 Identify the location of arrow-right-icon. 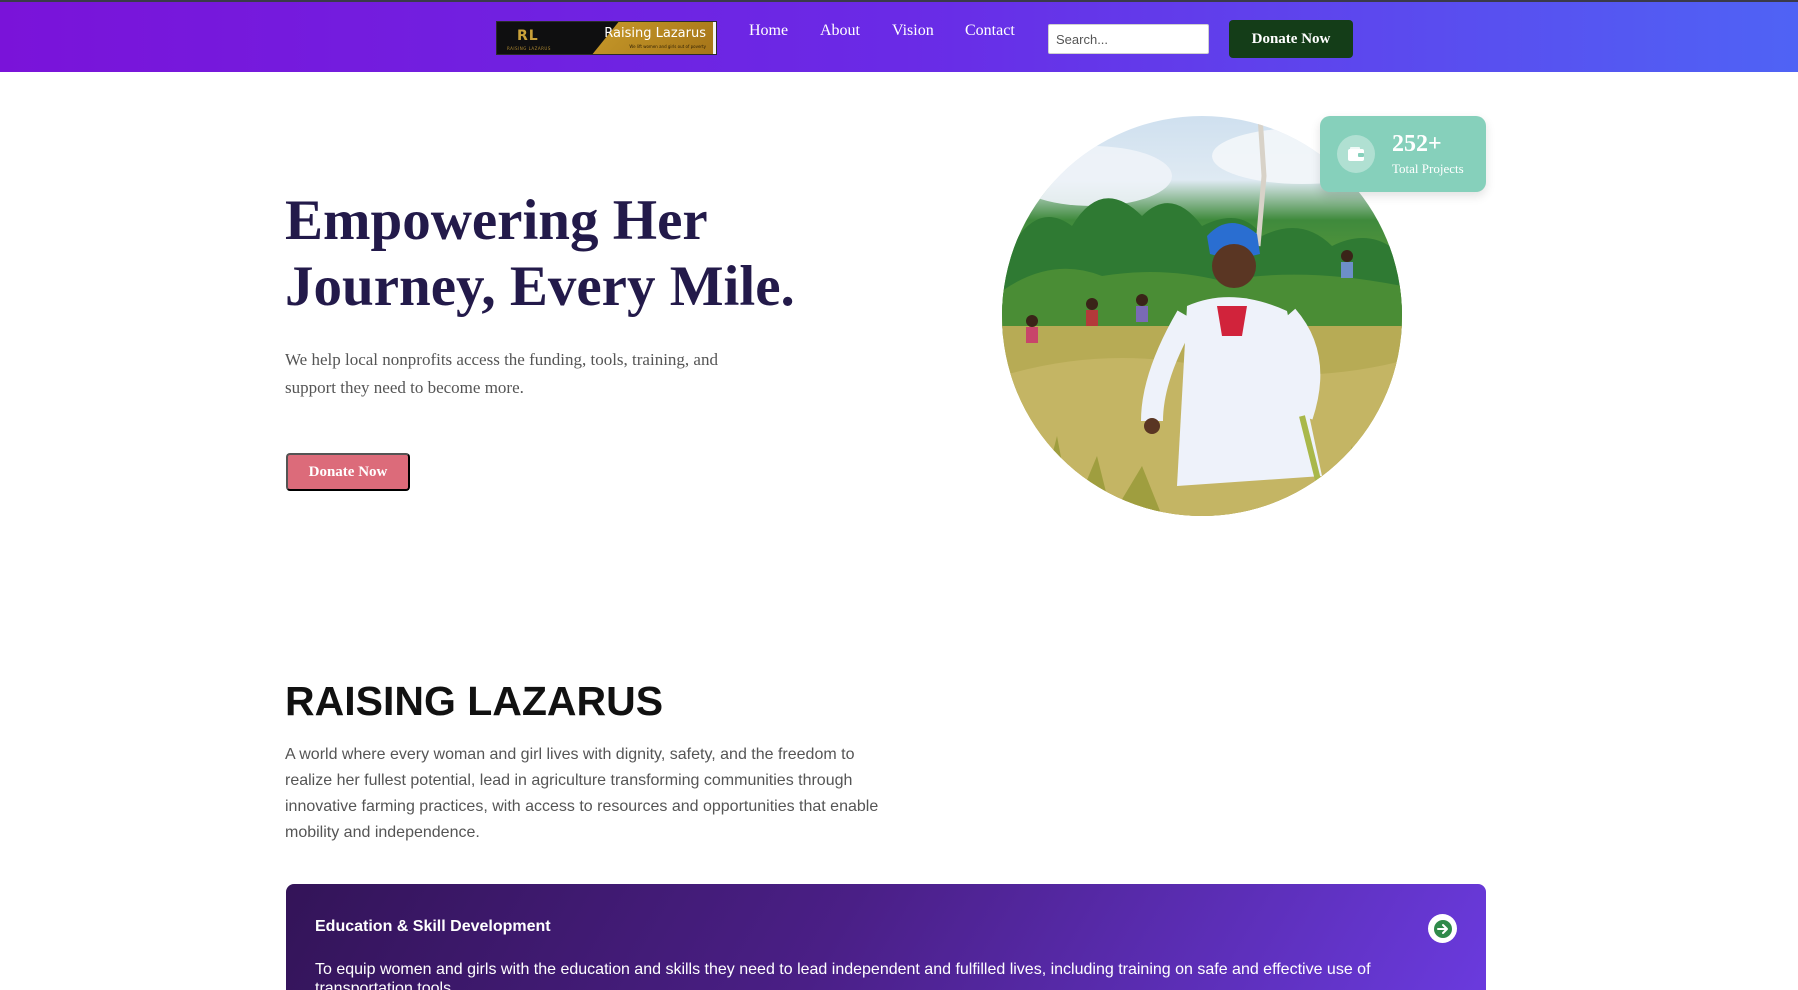
(1442, 928).